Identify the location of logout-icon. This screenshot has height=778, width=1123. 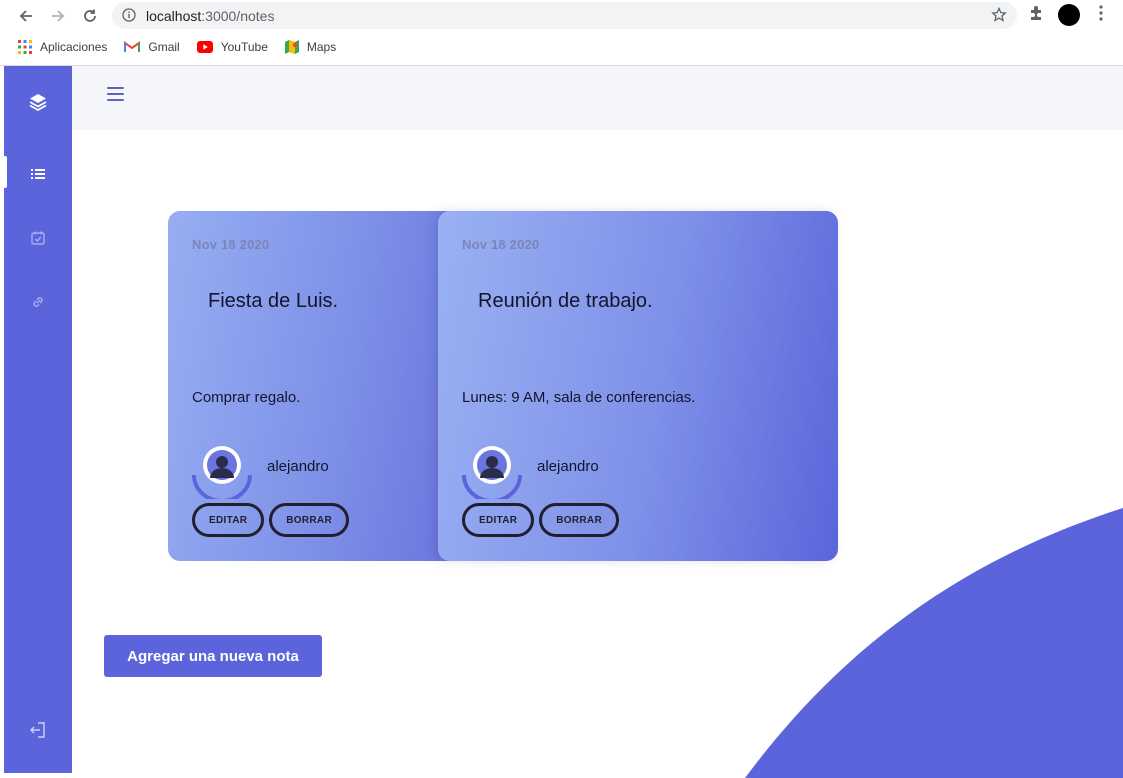
(37, 730).